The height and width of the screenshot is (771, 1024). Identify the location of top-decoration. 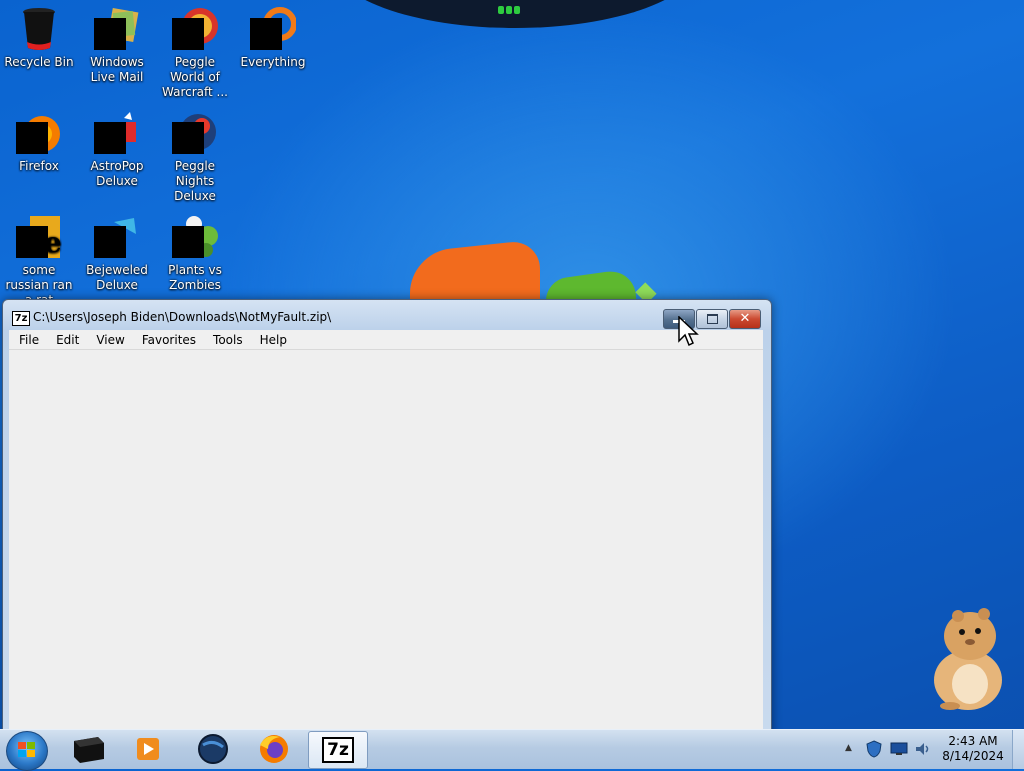
(515, 14).